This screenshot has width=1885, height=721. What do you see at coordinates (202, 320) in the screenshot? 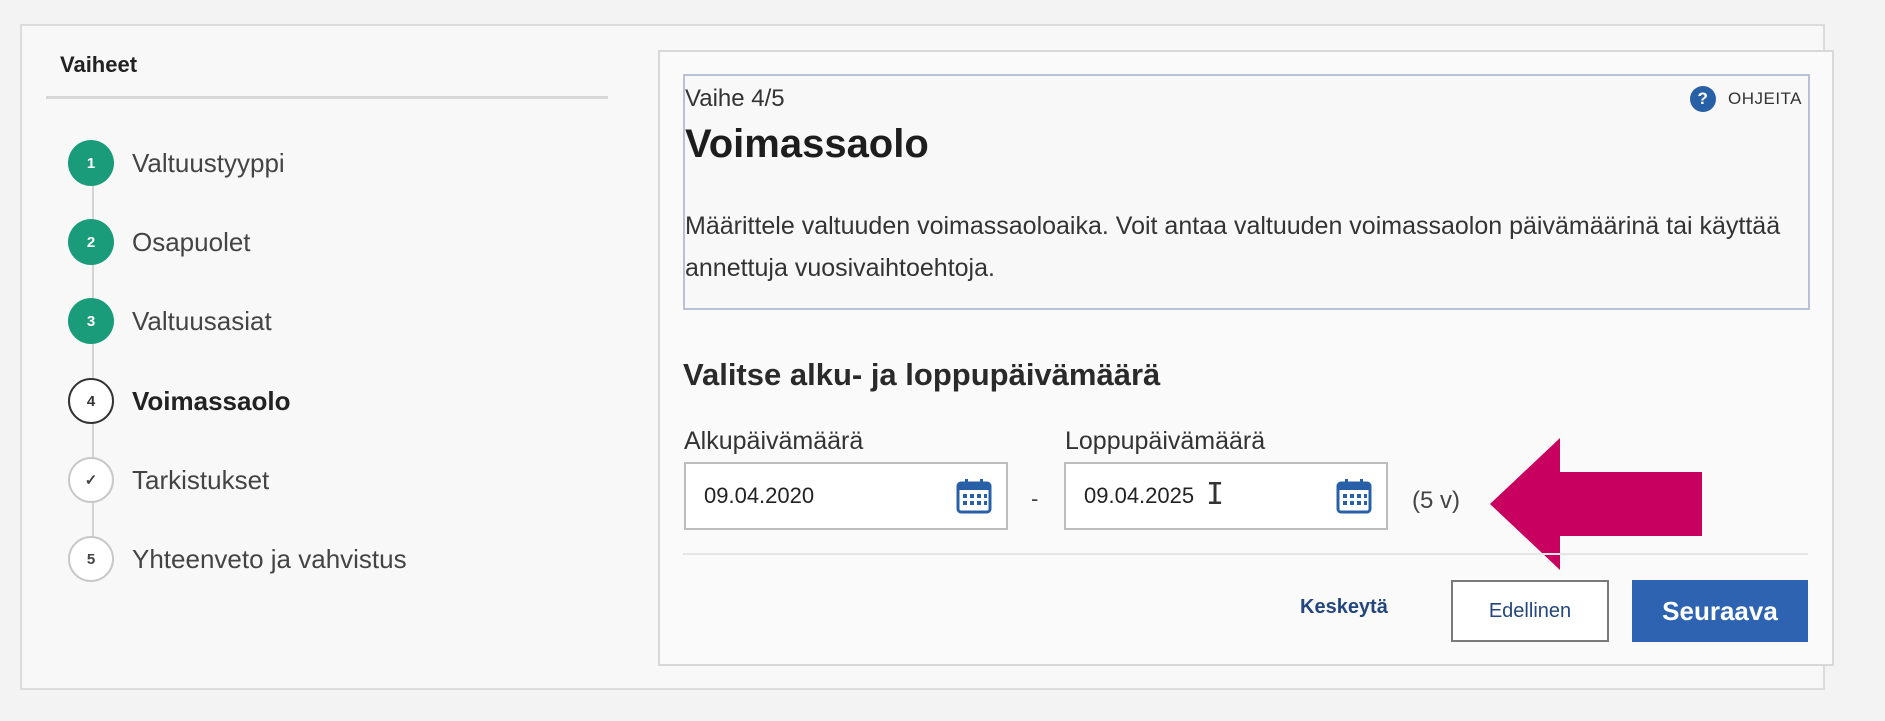
I see `step-label: Valtuusasiat` at bounding box center [202, 320].